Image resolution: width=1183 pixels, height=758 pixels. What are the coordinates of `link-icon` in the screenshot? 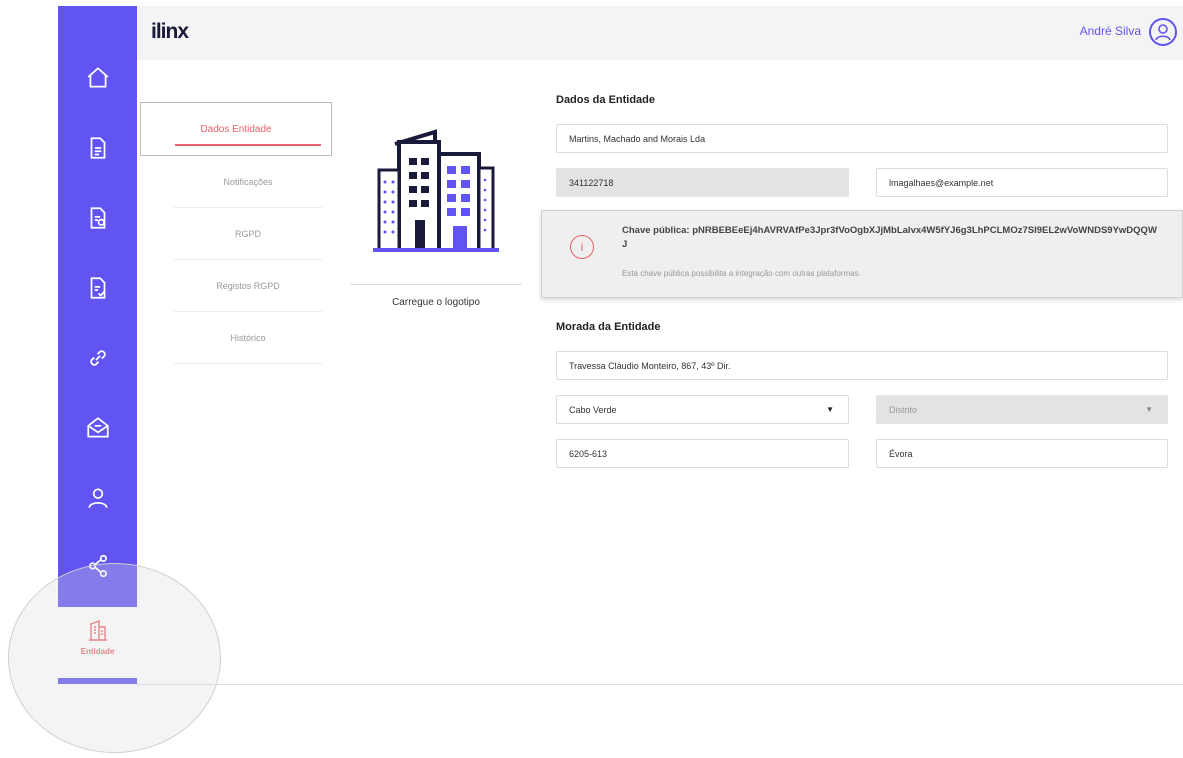 It's located at (97, 358).